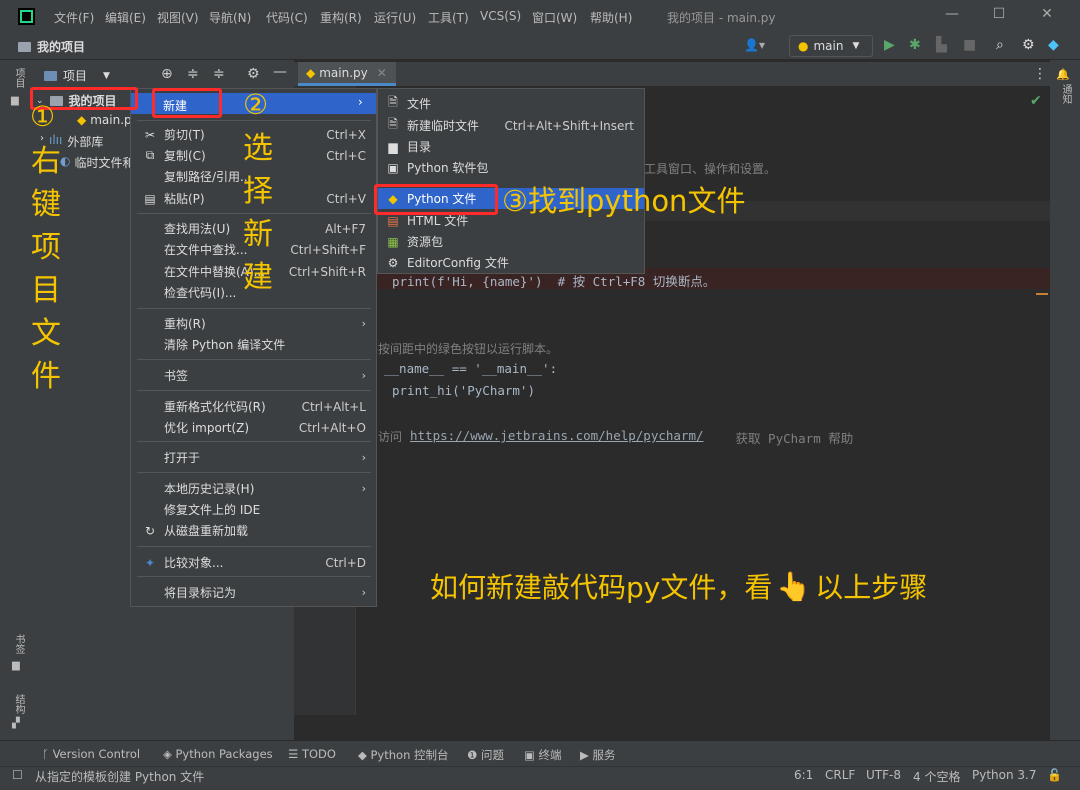  Describe the element at coordinates (18, 704) in the screenshot. I see `structure-tool-tab: 结构` at that location.